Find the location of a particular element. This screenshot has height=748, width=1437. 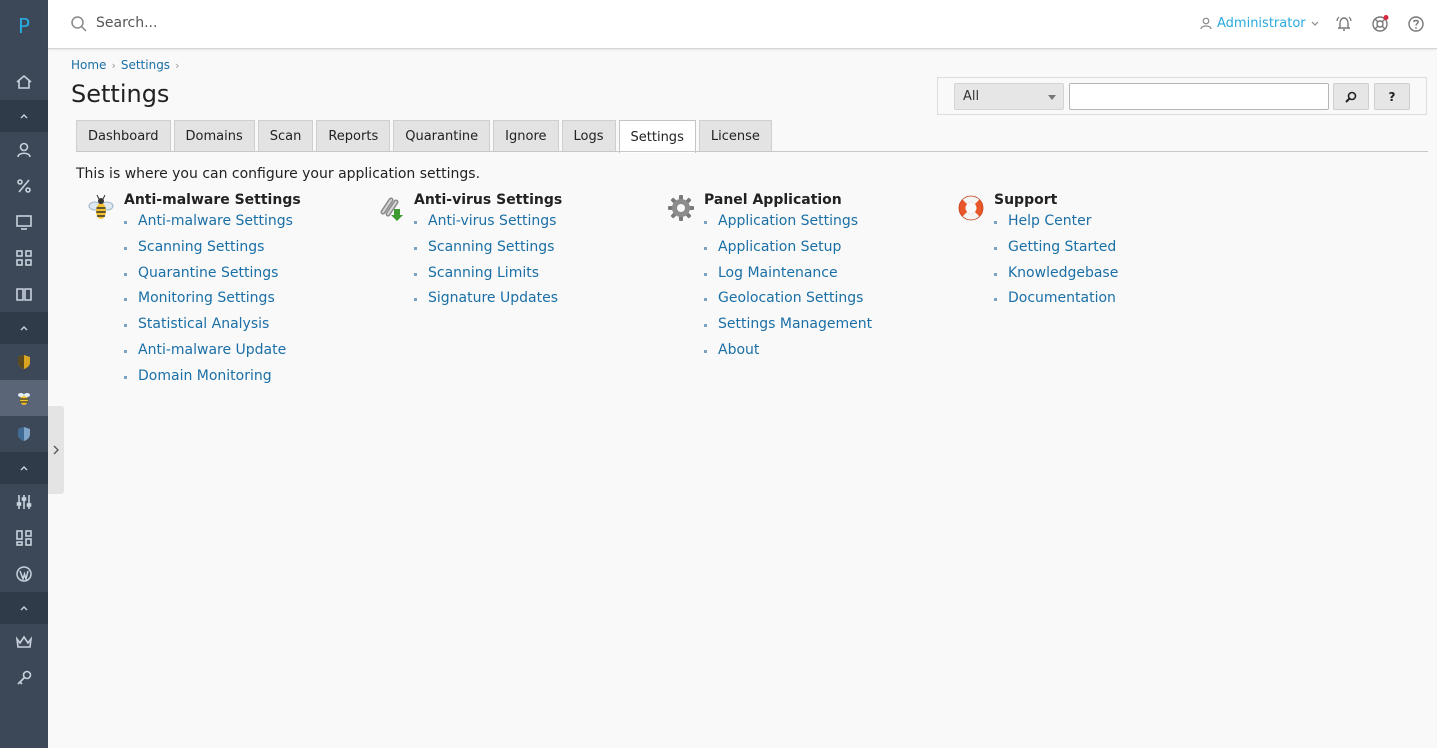

list-item: Scanning Limits is located at coordinates (486, 278).